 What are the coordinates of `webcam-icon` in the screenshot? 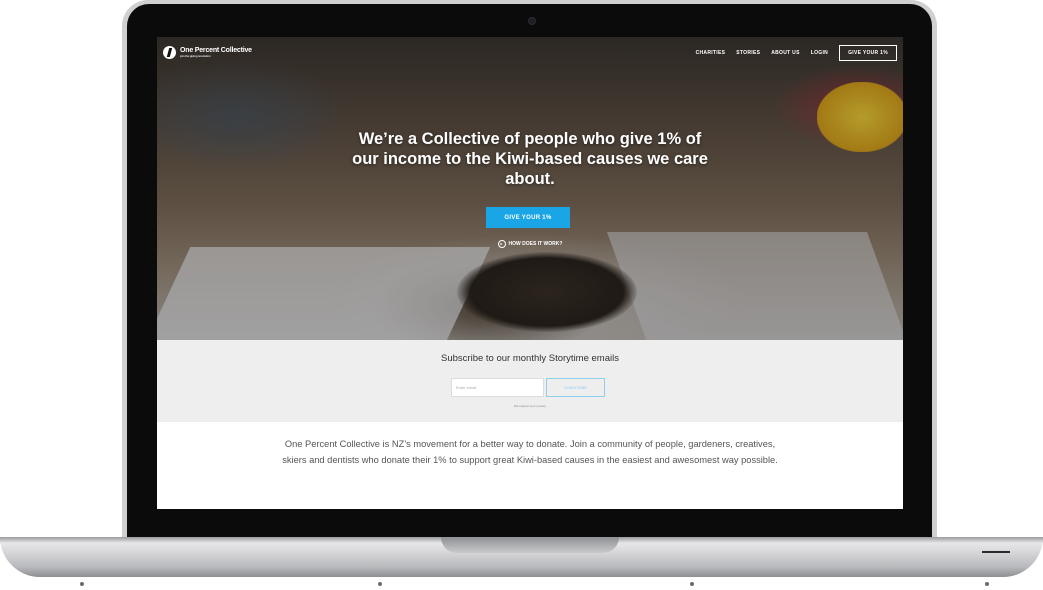 It's located at (532, 21).